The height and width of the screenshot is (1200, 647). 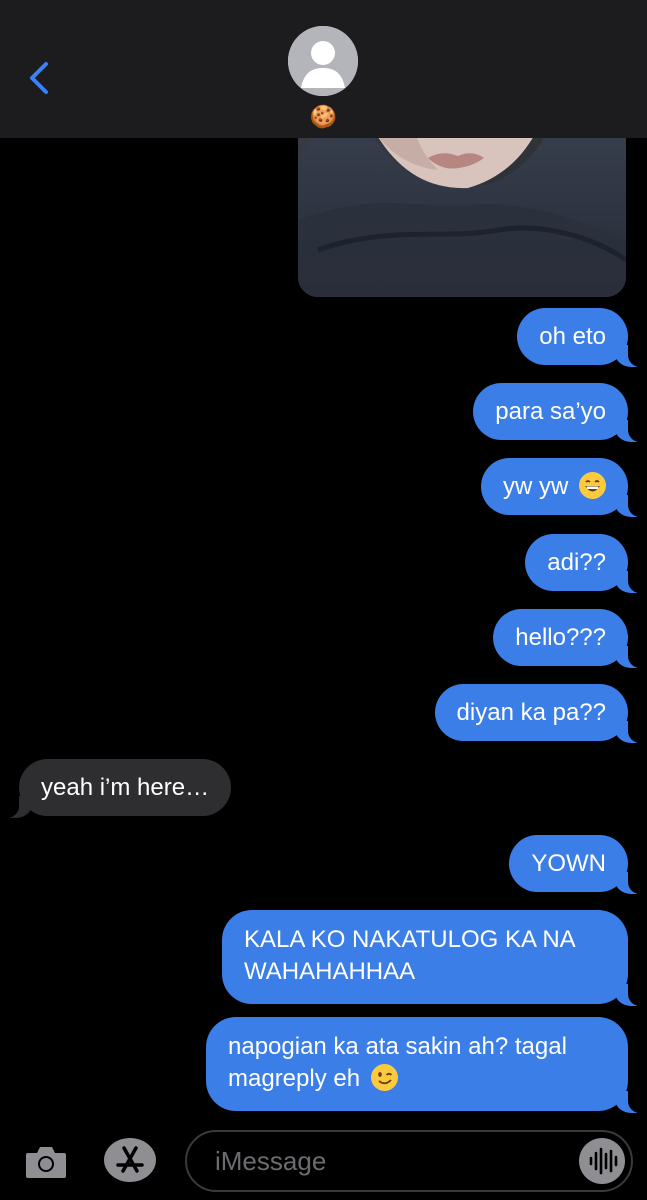 I want to click on contact-name: 🍪, so click(x=323, y=117).